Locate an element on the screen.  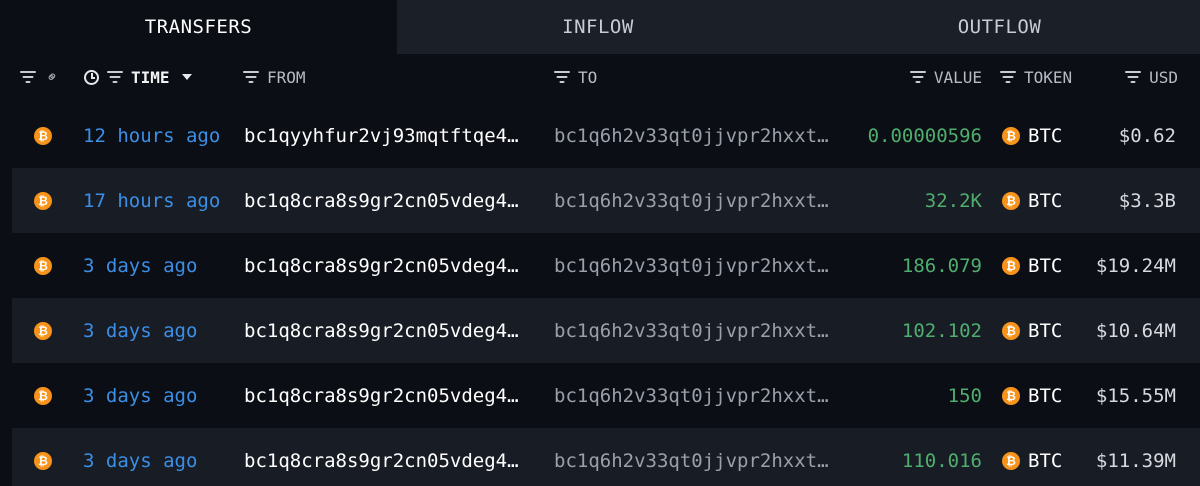
token-filter-cell: ⚭ is located at coordinates (41, 77).